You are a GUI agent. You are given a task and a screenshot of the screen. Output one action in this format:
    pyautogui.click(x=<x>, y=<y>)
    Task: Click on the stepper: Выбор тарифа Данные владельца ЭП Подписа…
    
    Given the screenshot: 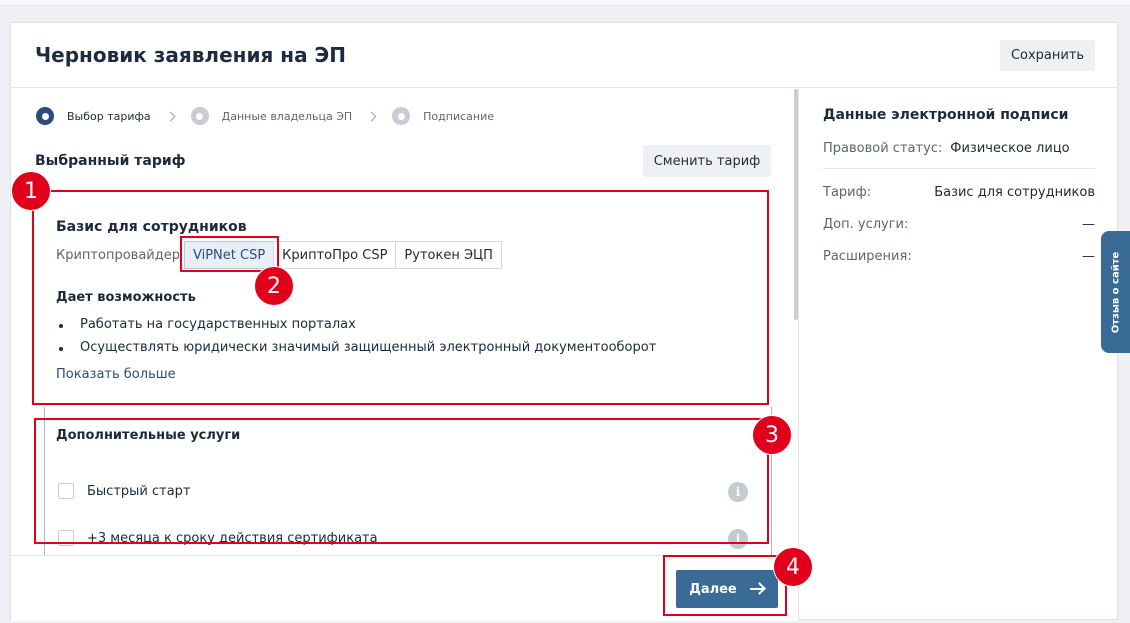 What is the action you would take?
    pyautogui.click(x=265, y=116)
    